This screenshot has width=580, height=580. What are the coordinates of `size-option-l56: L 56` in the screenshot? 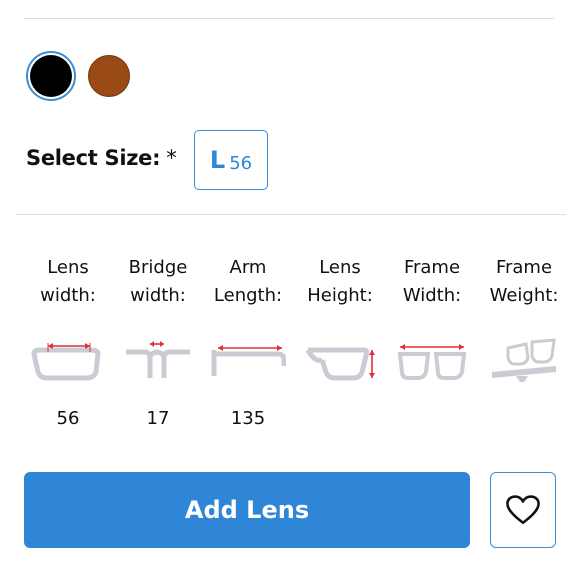 It's located at (231, 160).